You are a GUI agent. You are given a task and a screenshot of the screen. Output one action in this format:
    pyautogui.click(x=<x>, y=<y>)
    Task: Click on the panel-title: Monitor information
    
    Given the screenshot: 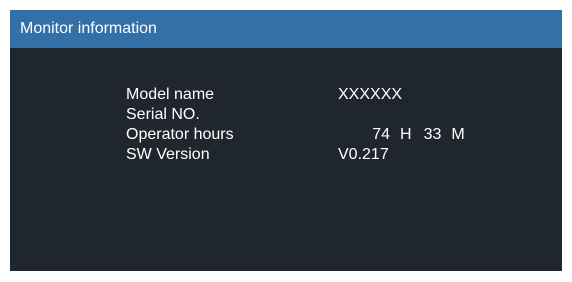 What is the action you would take?
    pyautogui.click(x=88, y=28)
    